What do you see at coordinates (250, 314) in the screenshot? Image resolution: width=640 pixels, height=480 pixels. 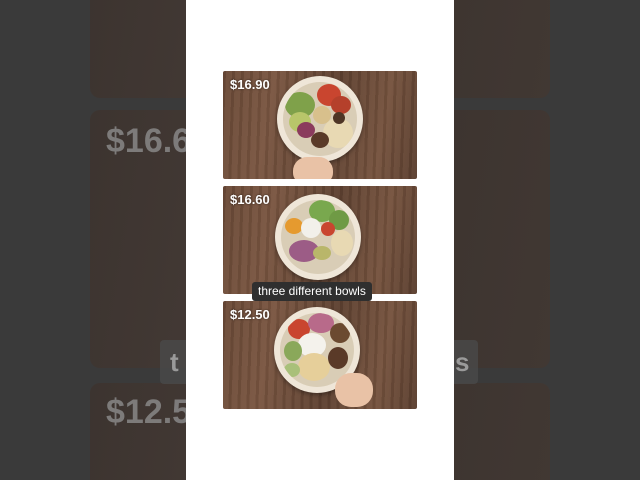 I see `price-label: $12.50` at bounding box center [250, 314].